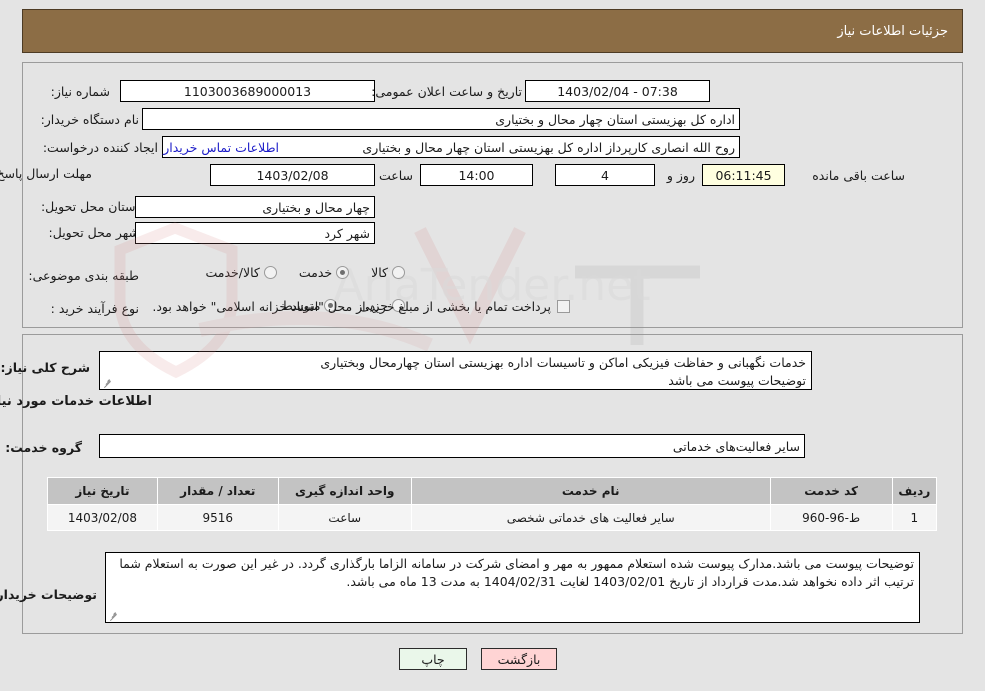  I want to click on col-row-no: ردیف, so click(914, 491).